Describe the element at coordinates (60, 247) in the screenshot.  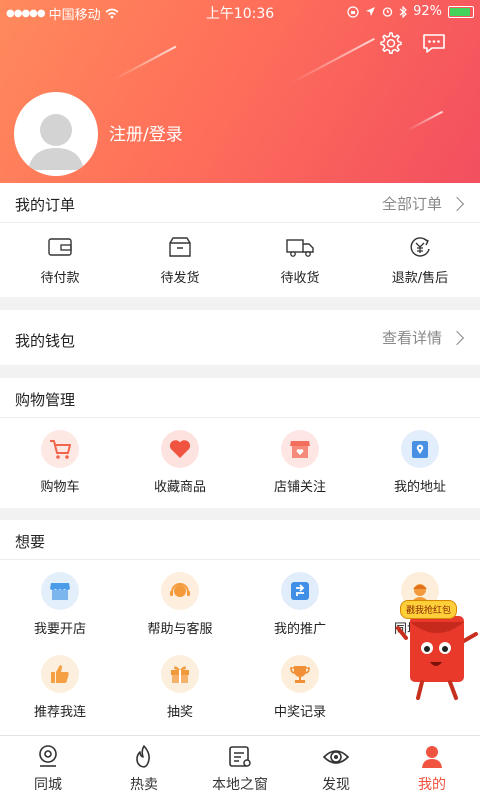
I see `wallet-icon` at that location.